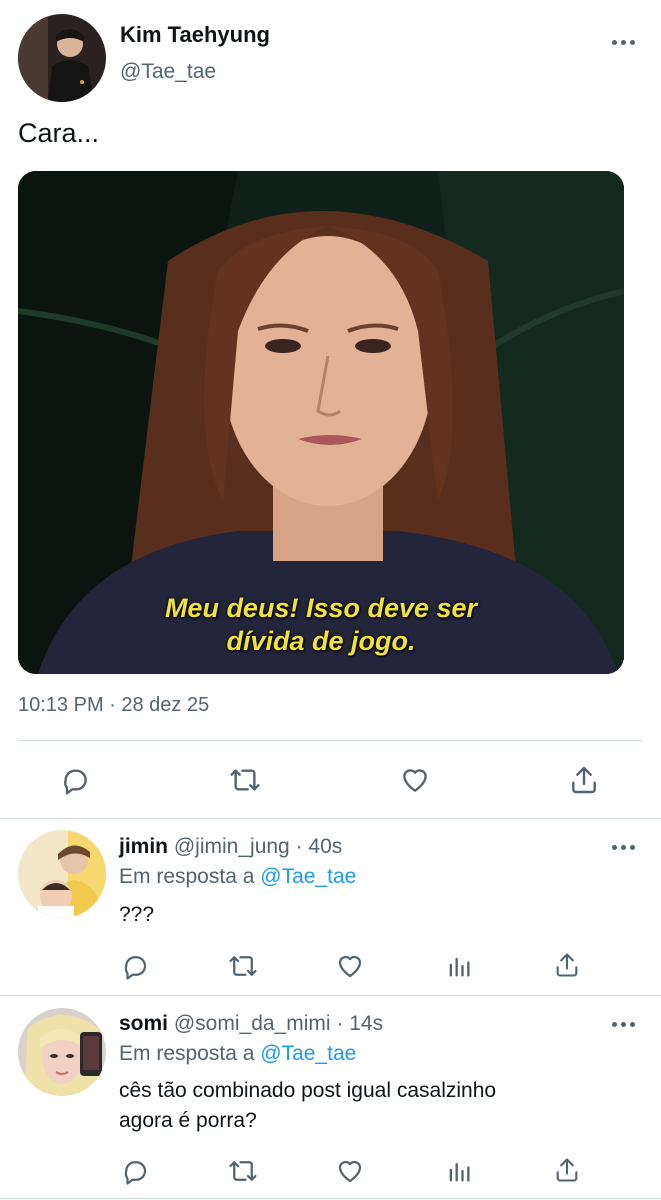 The height and width of the screenshot is (1200, 661). What do you see at coordinates (143, 846) in the screenshot?
I see `reply-author-name: jimin` at bounding box center [143, 846].